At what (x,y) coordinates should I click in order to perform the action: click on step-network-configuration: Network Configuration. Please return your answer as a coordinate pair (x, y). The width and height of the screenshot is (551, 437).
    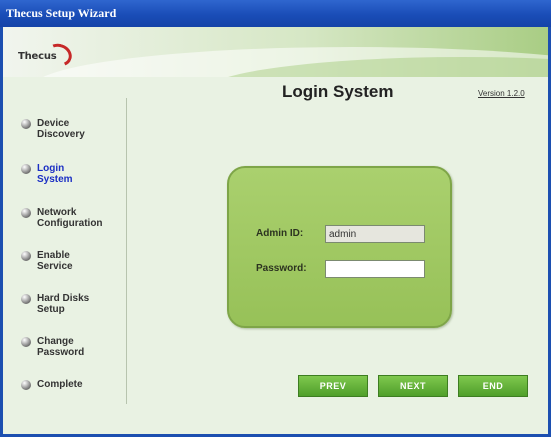
    Looking at the image, I should click on (62, 218).